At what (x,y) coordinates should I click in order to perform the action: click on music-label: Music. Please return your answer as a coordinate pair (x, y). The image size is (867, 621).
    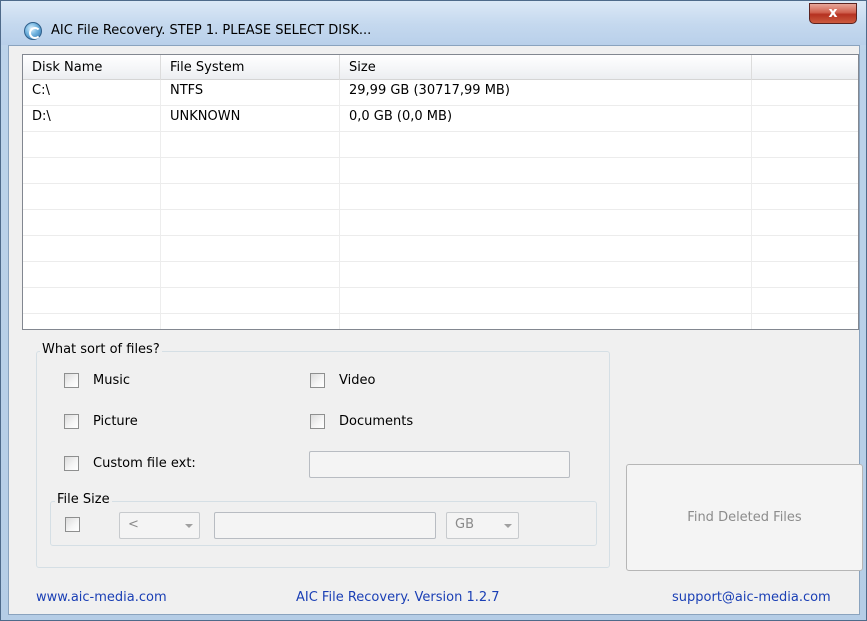
    Looking at the image, I should click on (111, 380).